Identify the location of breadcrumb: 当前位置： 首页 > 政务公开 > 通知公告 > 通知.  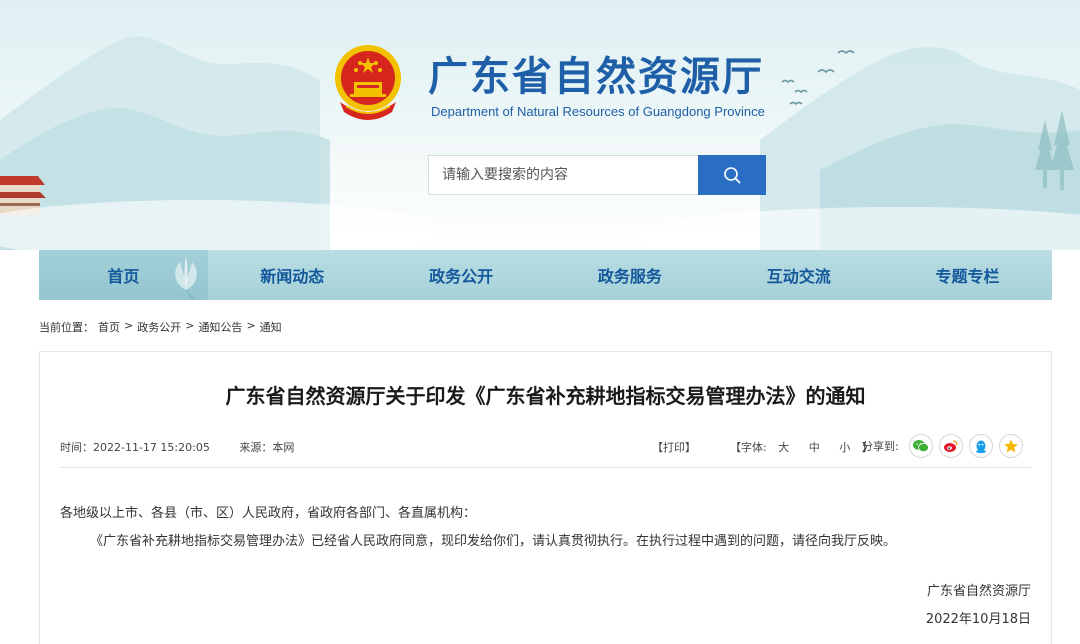
(160, 327).